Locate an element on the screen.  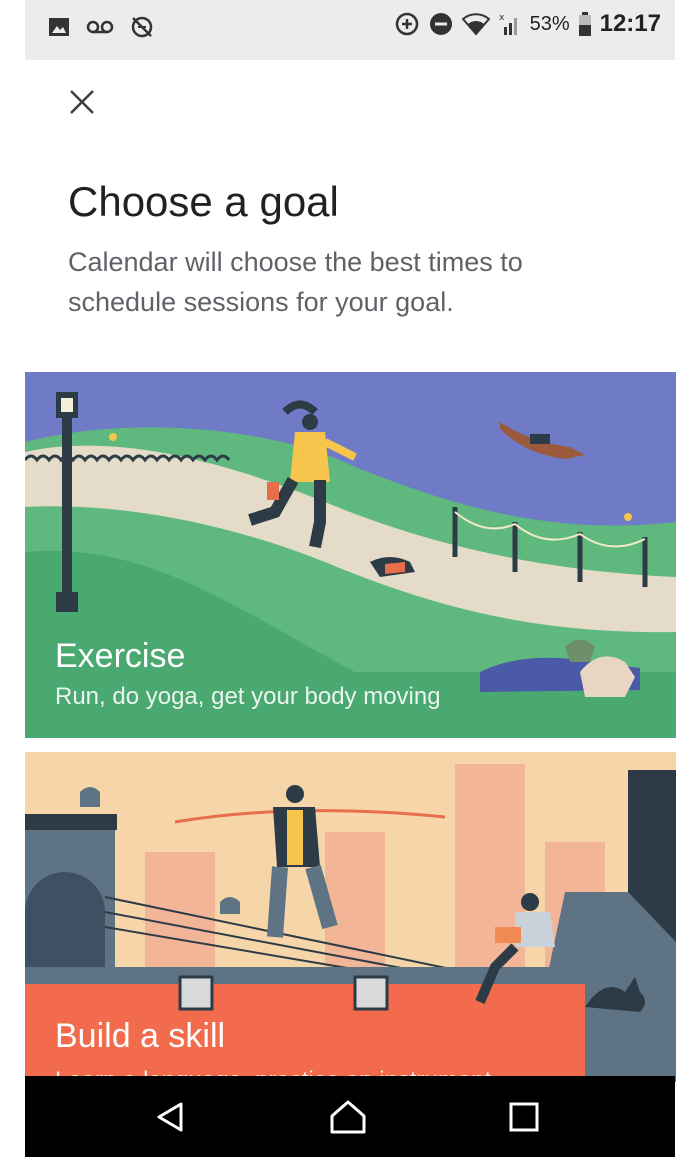
goal-title-build-skill: Build a skill is located at coordinates (140, 1036).